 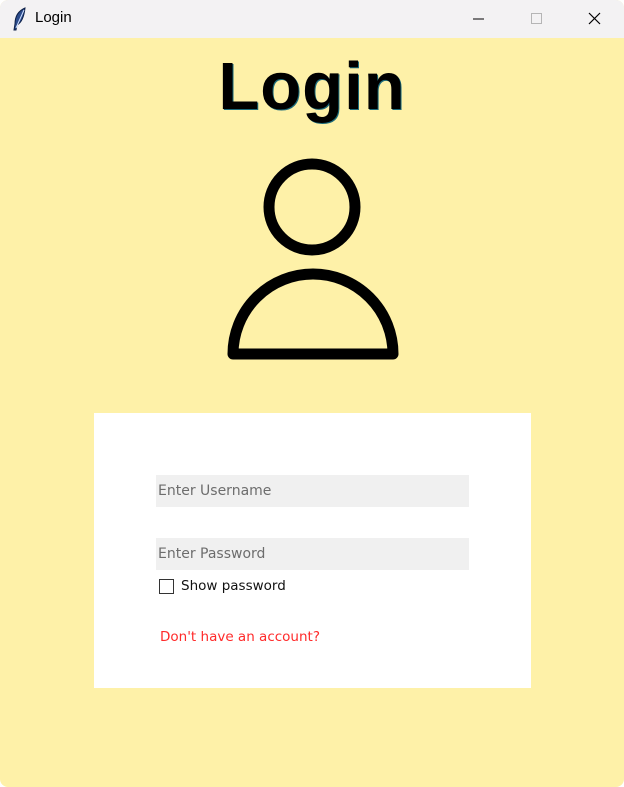 I want to click on page-title: Login, so click(x=312, y=86).